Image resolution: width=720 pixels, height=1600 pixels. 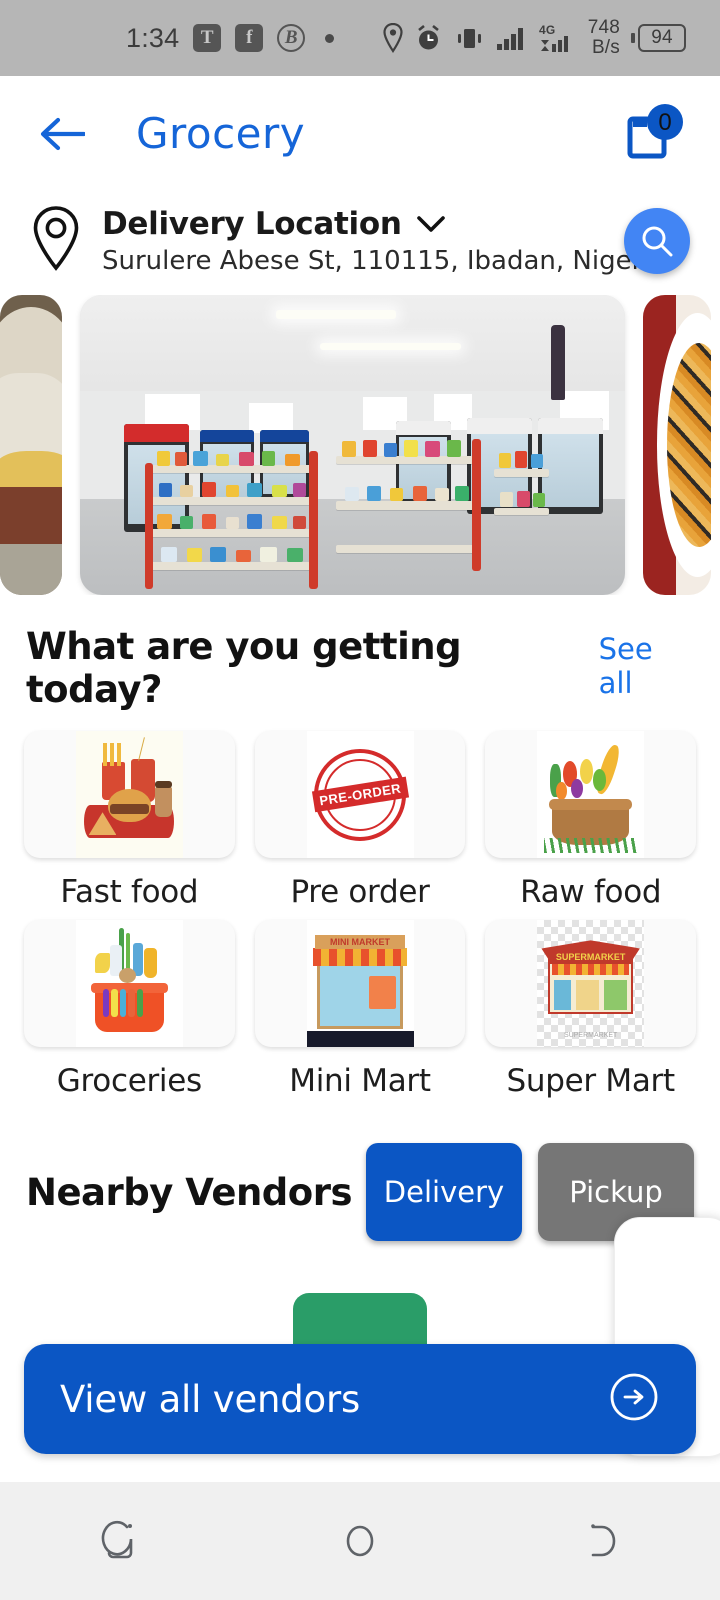 I want to click on category-label: Groceries, so click(x=129, y=1081).